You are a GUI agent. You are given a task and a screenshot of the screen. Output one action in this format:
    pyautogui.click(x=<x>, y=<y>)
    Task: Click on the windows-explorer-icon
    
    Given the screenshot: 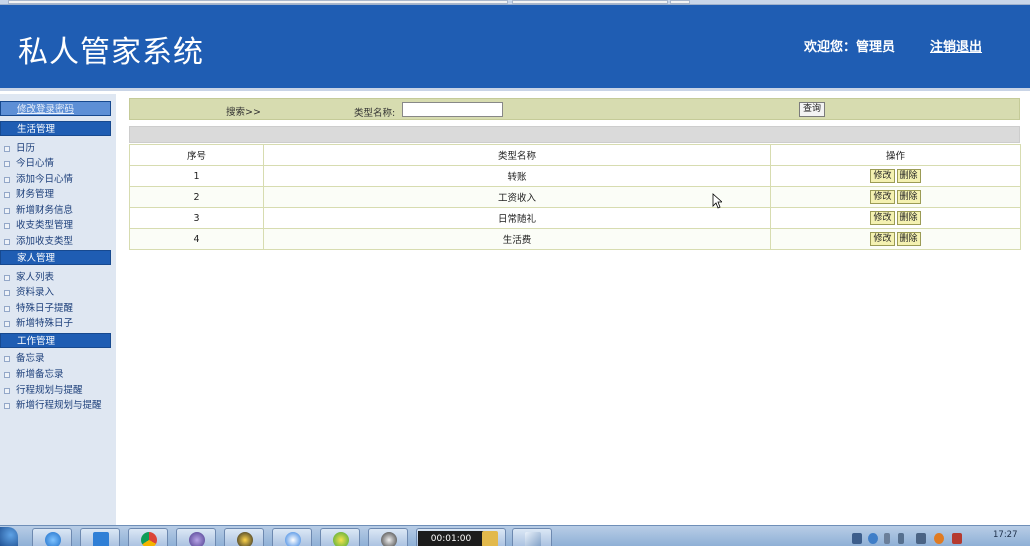 What is the action you would take?
    pyautogui.click(x=101, y=539)
    